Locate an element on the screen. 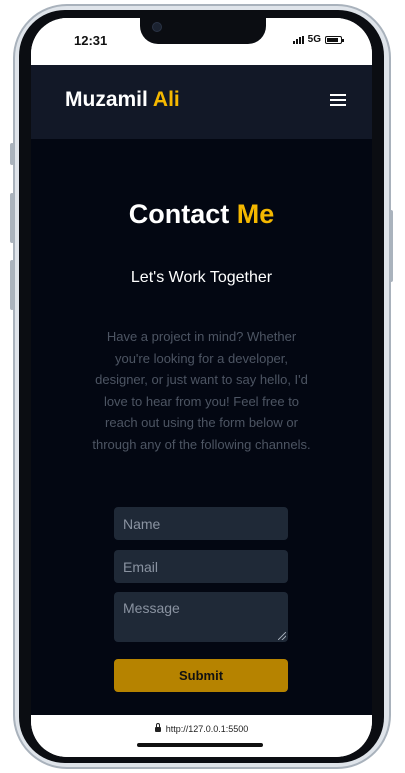 Image resolution: width=405 pixels, height=773 pixels. lock-icon is located at coordinates (157, 728).